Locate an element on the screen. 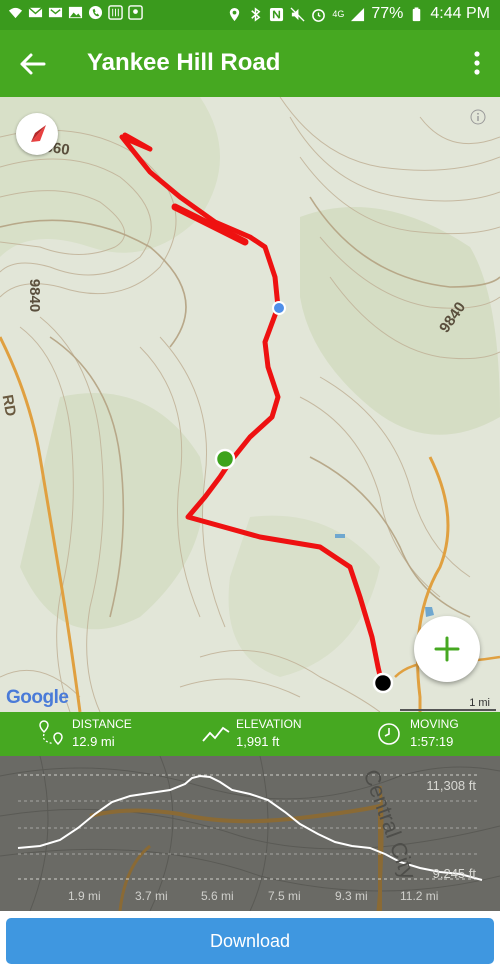 This screenshot has height=970, width=500. location-icon is located at coordinates (235, 14).